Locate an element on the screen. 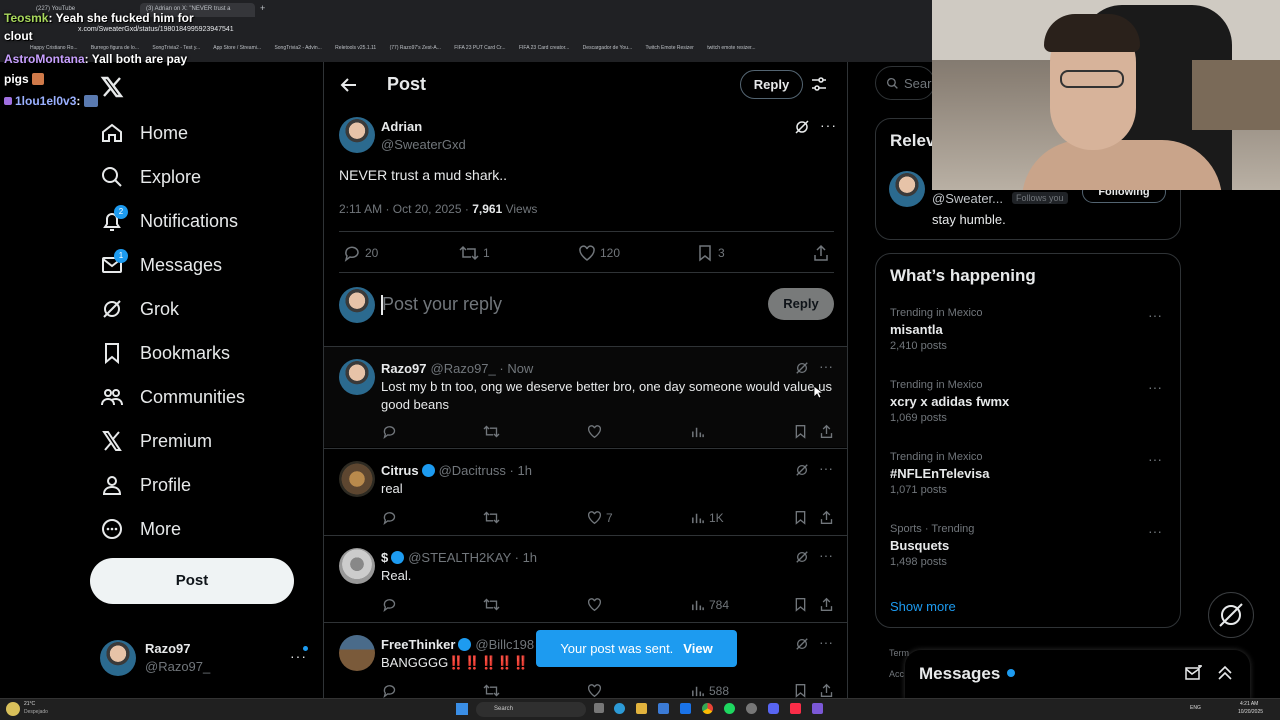 The width and height of the screenshot is (1280, 720). analytics-action: 784 is located at coordinates (709, 604).